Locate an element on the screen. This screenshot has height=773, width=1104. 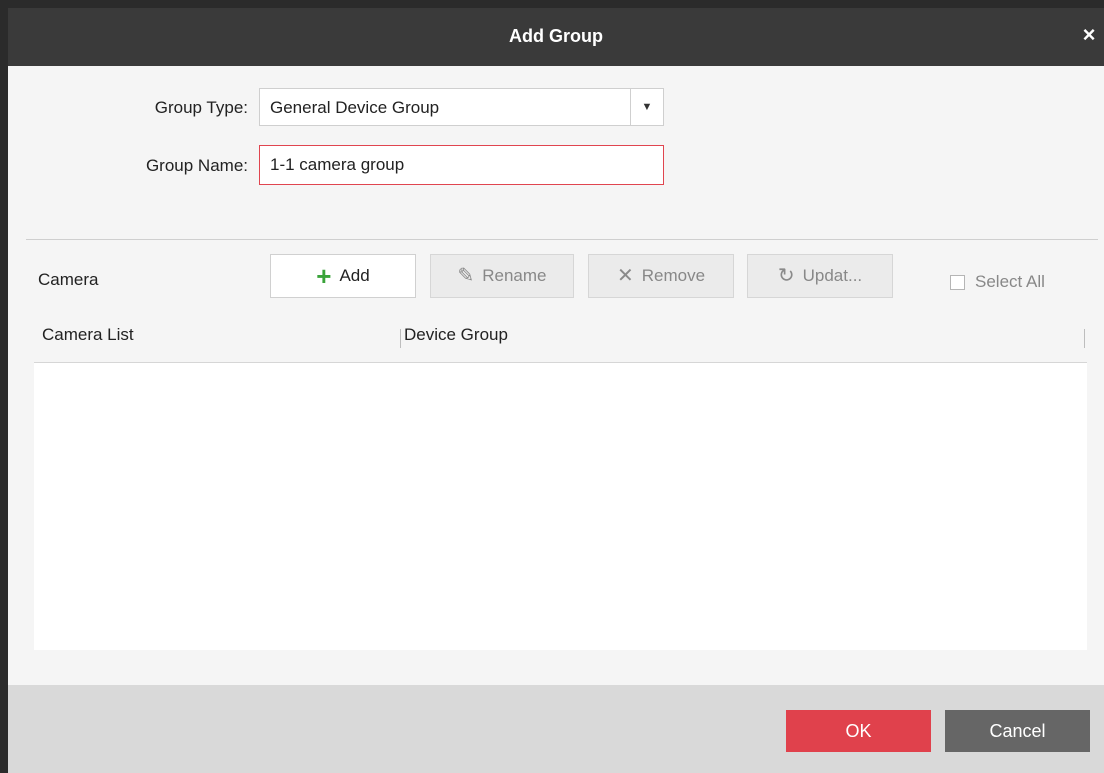
select-all-label: Select All is located at coordinates (1010, 281).